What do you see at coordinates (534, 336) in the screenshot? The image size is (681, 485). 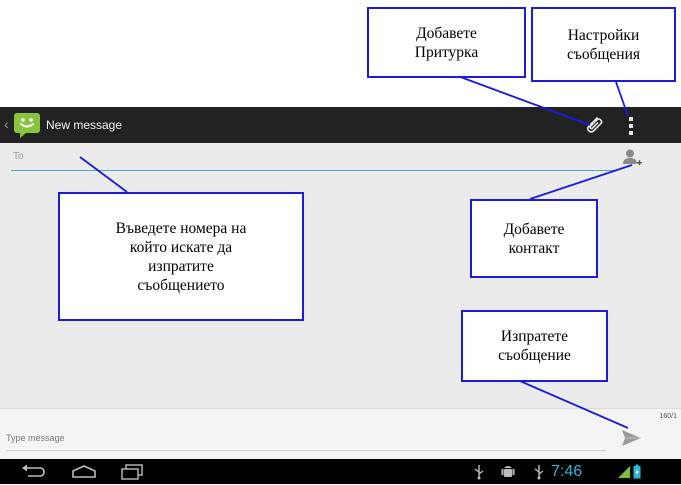 I see `callout-send-line: Изпратете` at bounding box center [534, 336].